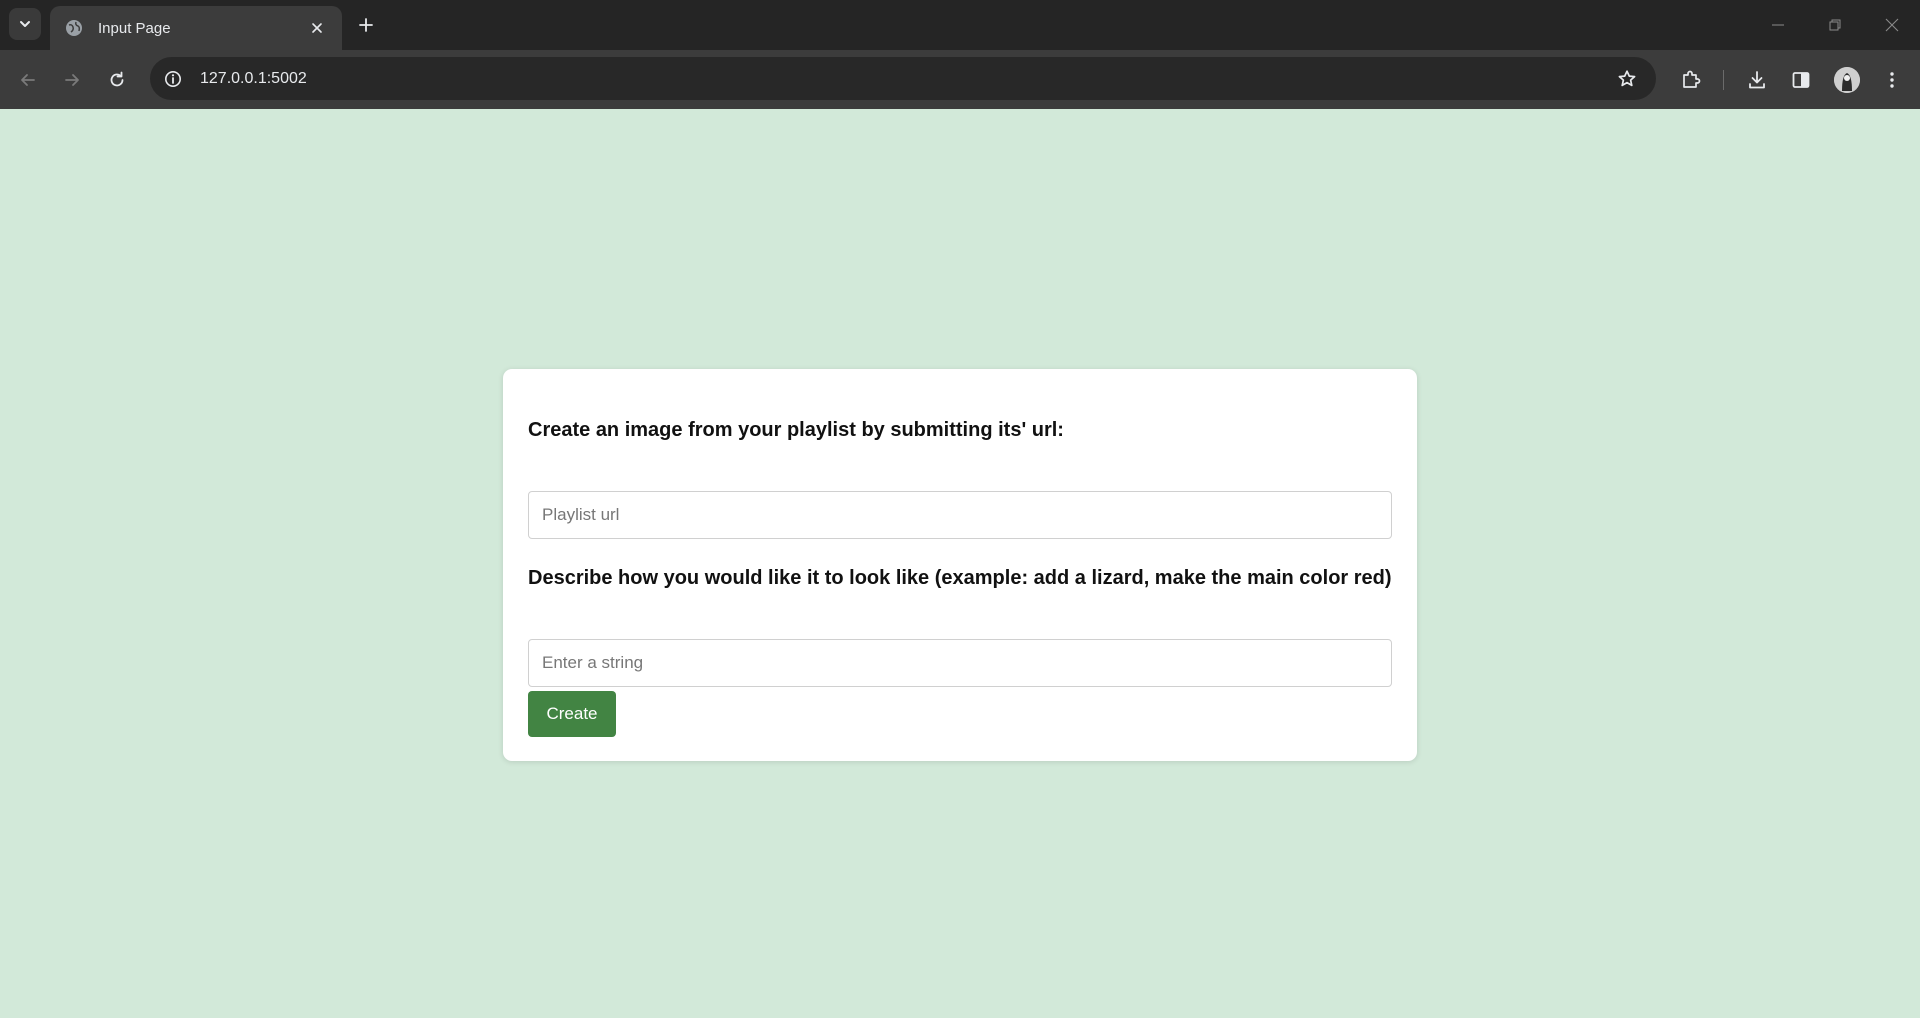  I want to click on globe-icon, so click(74, 28).